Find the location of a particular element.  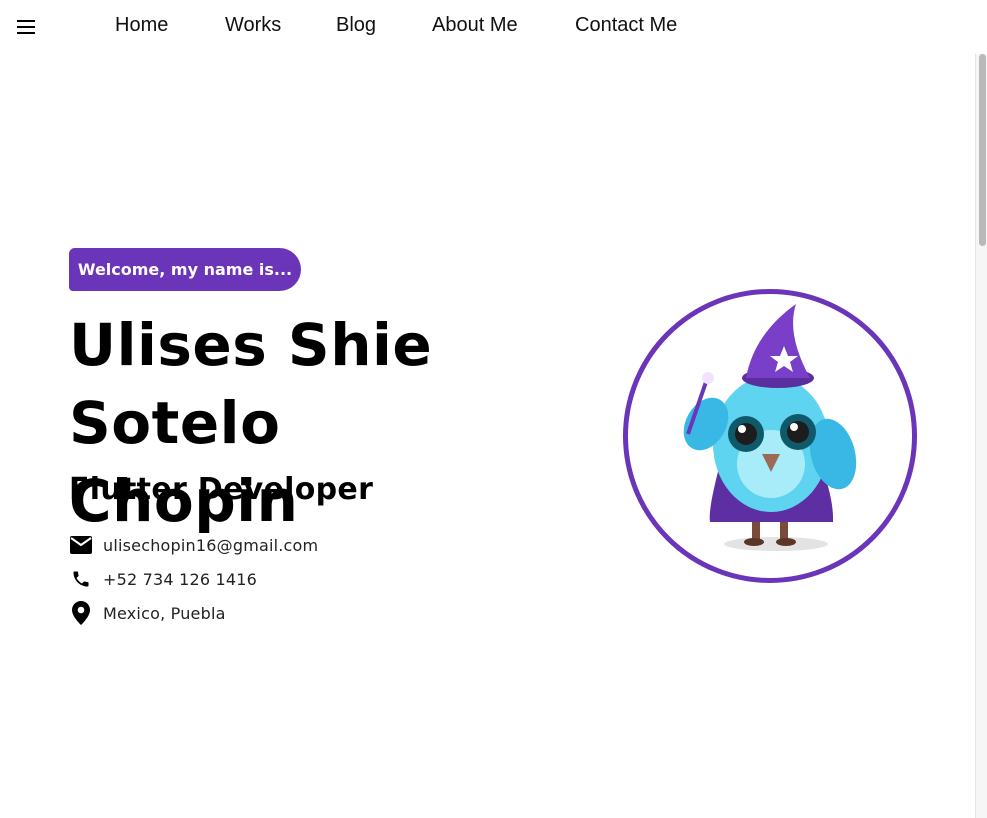

contact-phone: +52 734 126 1416 is located at coordinates (163, 579).